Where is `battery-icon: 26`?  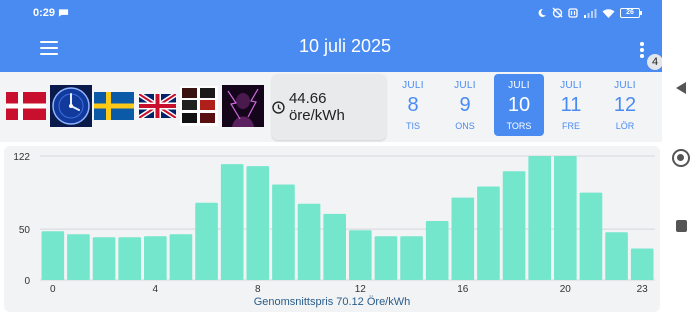 battery-icon: 26 is located at coordinates (631, 12).